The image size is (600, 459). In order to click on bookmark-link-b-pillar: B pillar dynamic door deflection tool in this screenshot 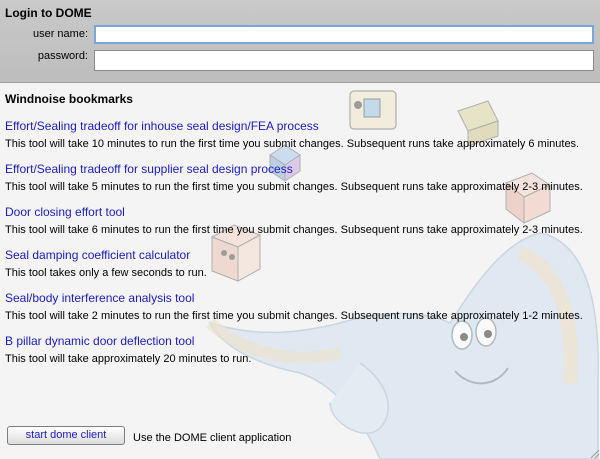, I will do `click(99, 341)`.